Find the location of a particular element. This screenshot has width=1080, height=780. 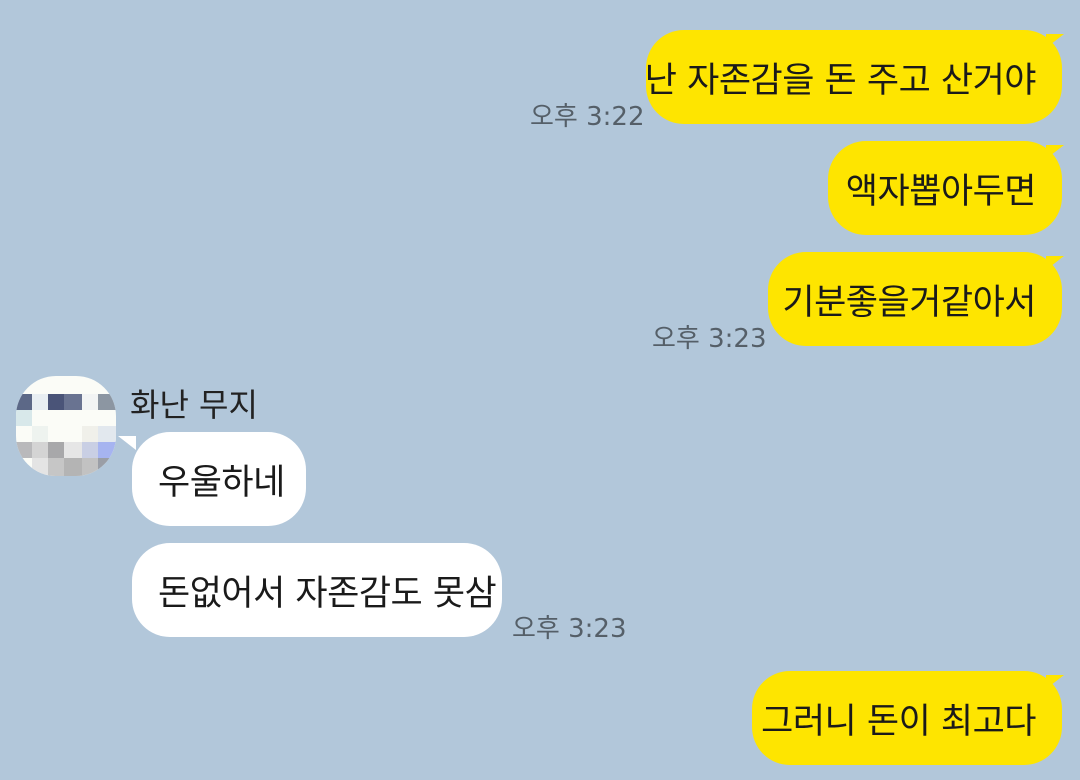

message-bubble-sent: 기분좋을거같아서 is located at coordinates (915, 299).